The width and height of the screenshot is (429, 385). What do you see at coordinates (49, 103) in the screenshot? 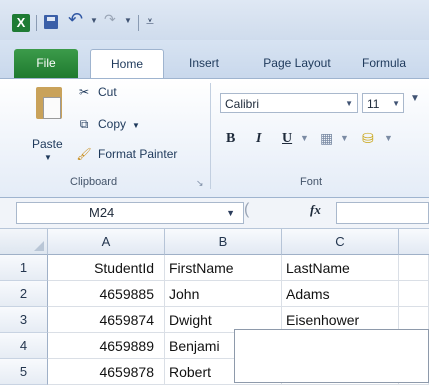
I see `paste-icon` at bounding box center [49, 103].